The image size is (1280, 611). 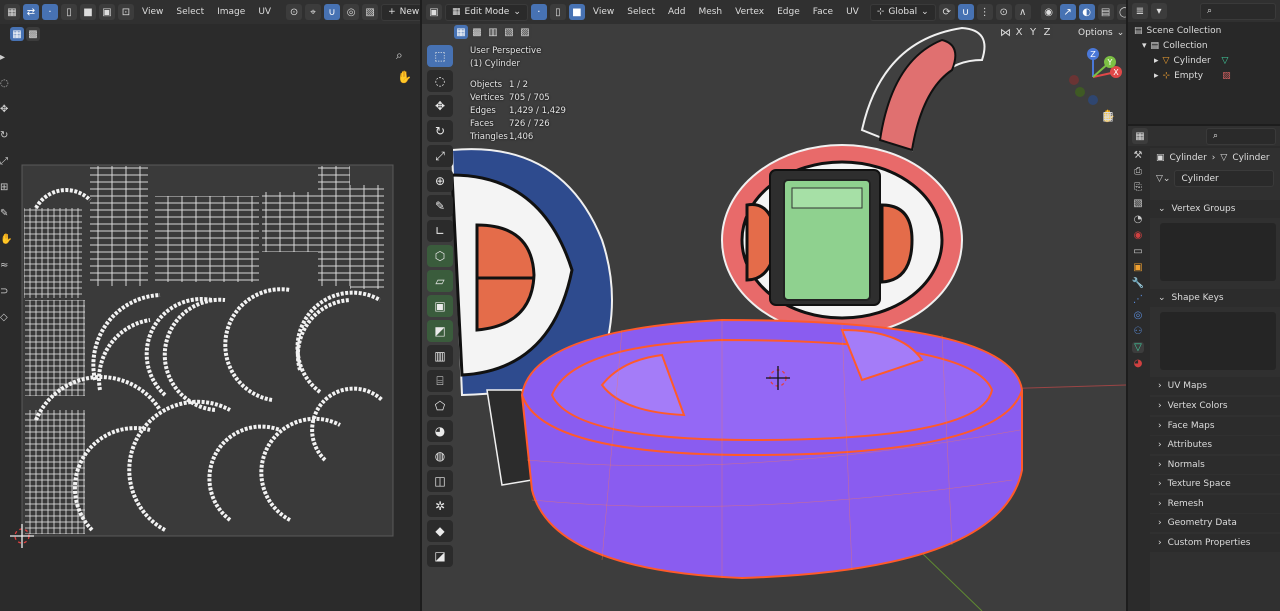 I want to click on breadcrumb-data: Cylinder, so click(x=1251, y=158).